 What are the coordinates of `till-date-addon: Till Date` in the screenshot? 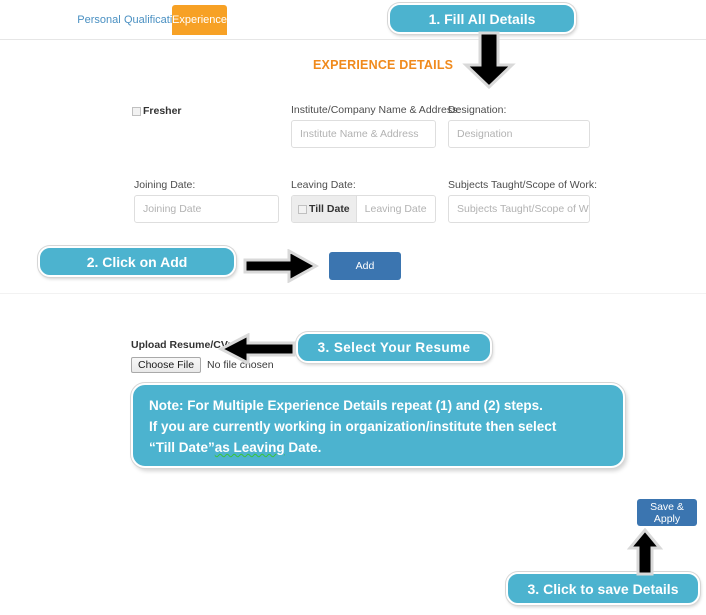 It's located at (324, 209).